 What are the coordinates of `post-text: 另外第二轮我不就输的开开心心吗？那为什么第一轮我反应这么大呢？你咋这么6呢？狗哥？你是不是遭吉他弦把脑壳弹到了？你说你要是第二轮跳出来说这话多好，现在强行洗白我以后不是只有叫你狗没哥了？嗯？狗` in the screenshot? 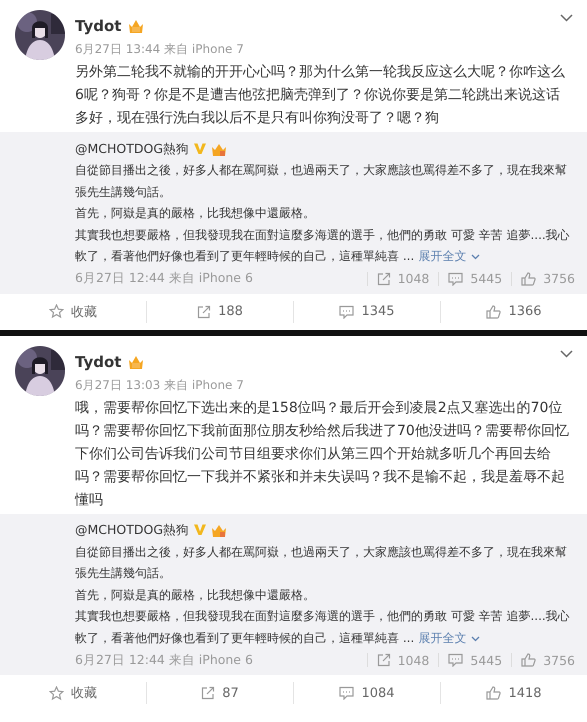 It's located at (320, 95).